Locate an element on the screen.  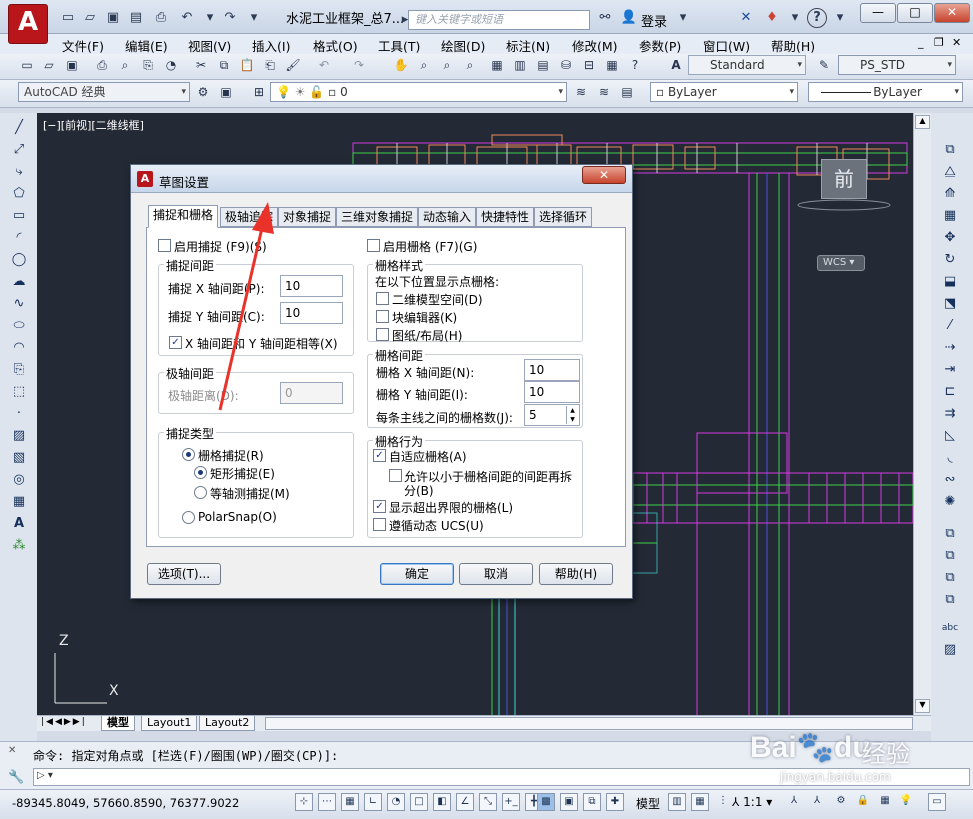
snap-mode-icon: ⋯ is located at coordinates (327, 802).